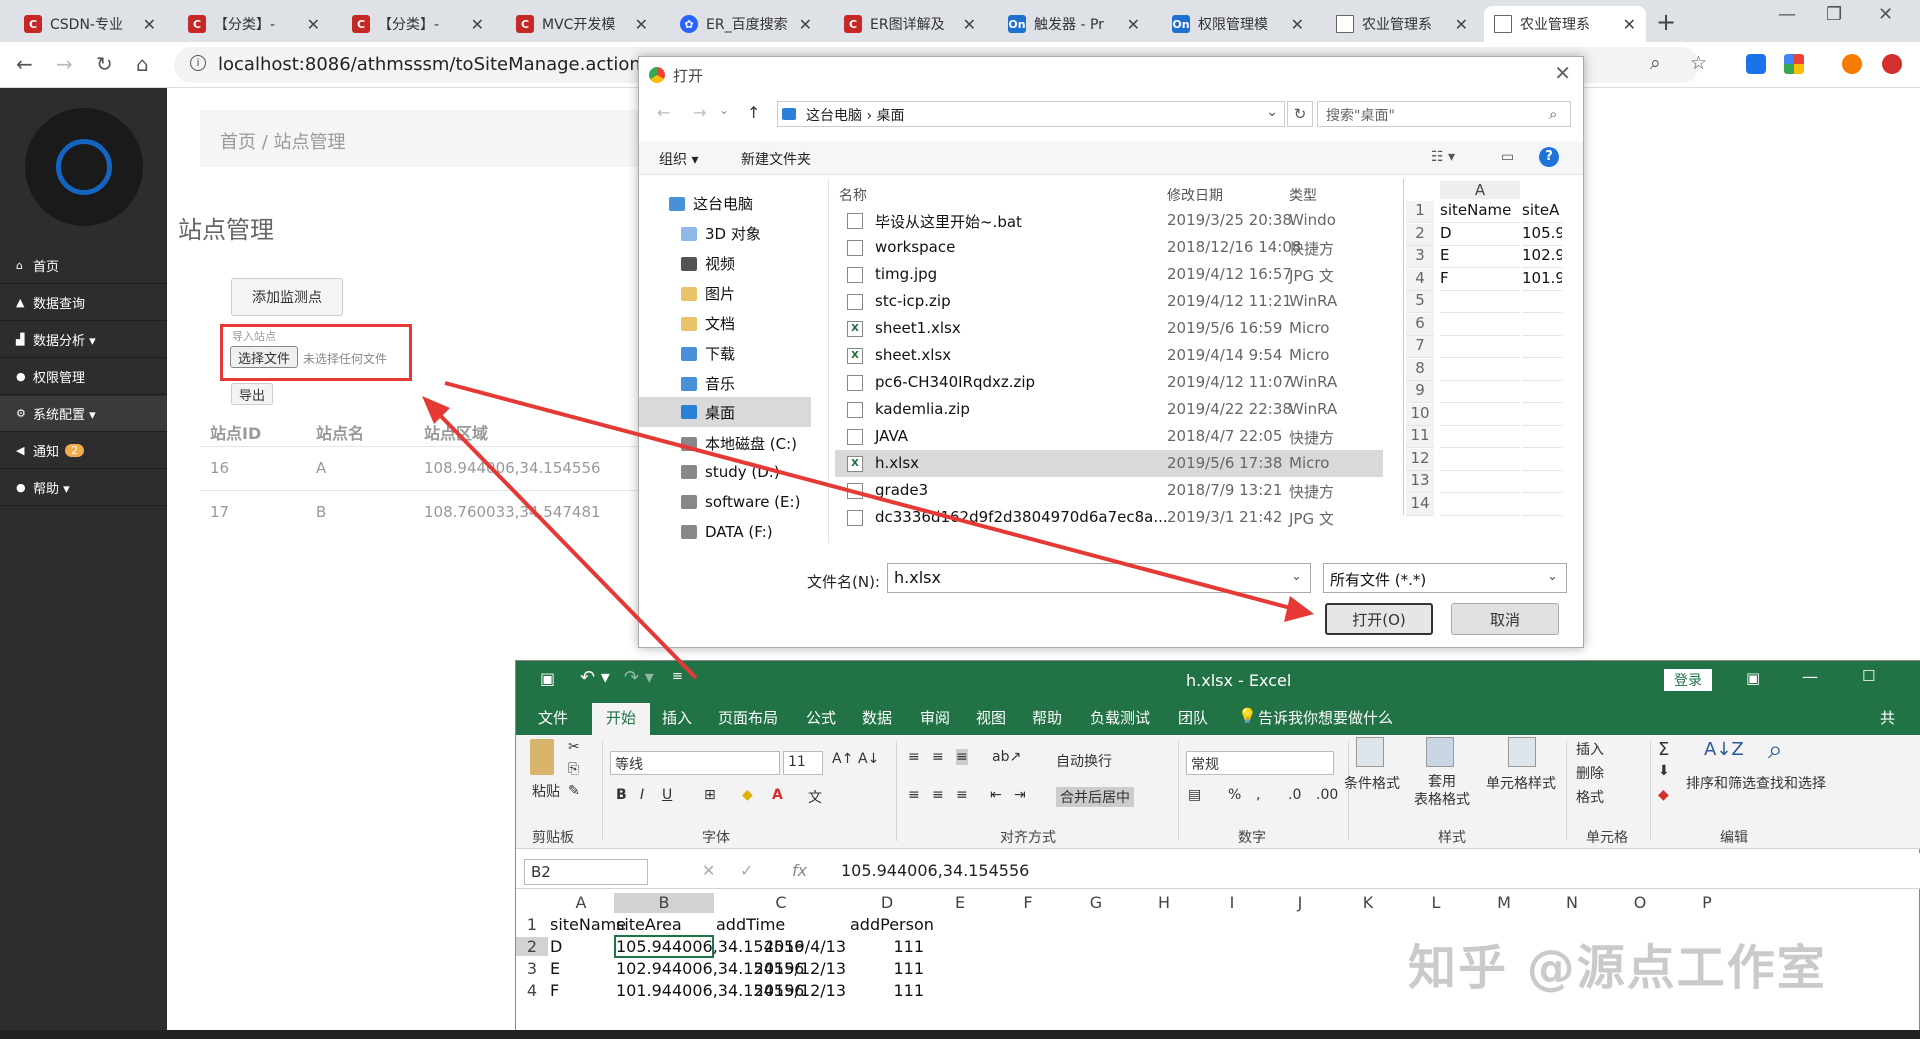 The width and height of the screenshot is (1920, 1039). Describe the element at coordinates (739, 443) in the screenshot. I see `nav-item: 本地磁盘 (C:)` at that location.